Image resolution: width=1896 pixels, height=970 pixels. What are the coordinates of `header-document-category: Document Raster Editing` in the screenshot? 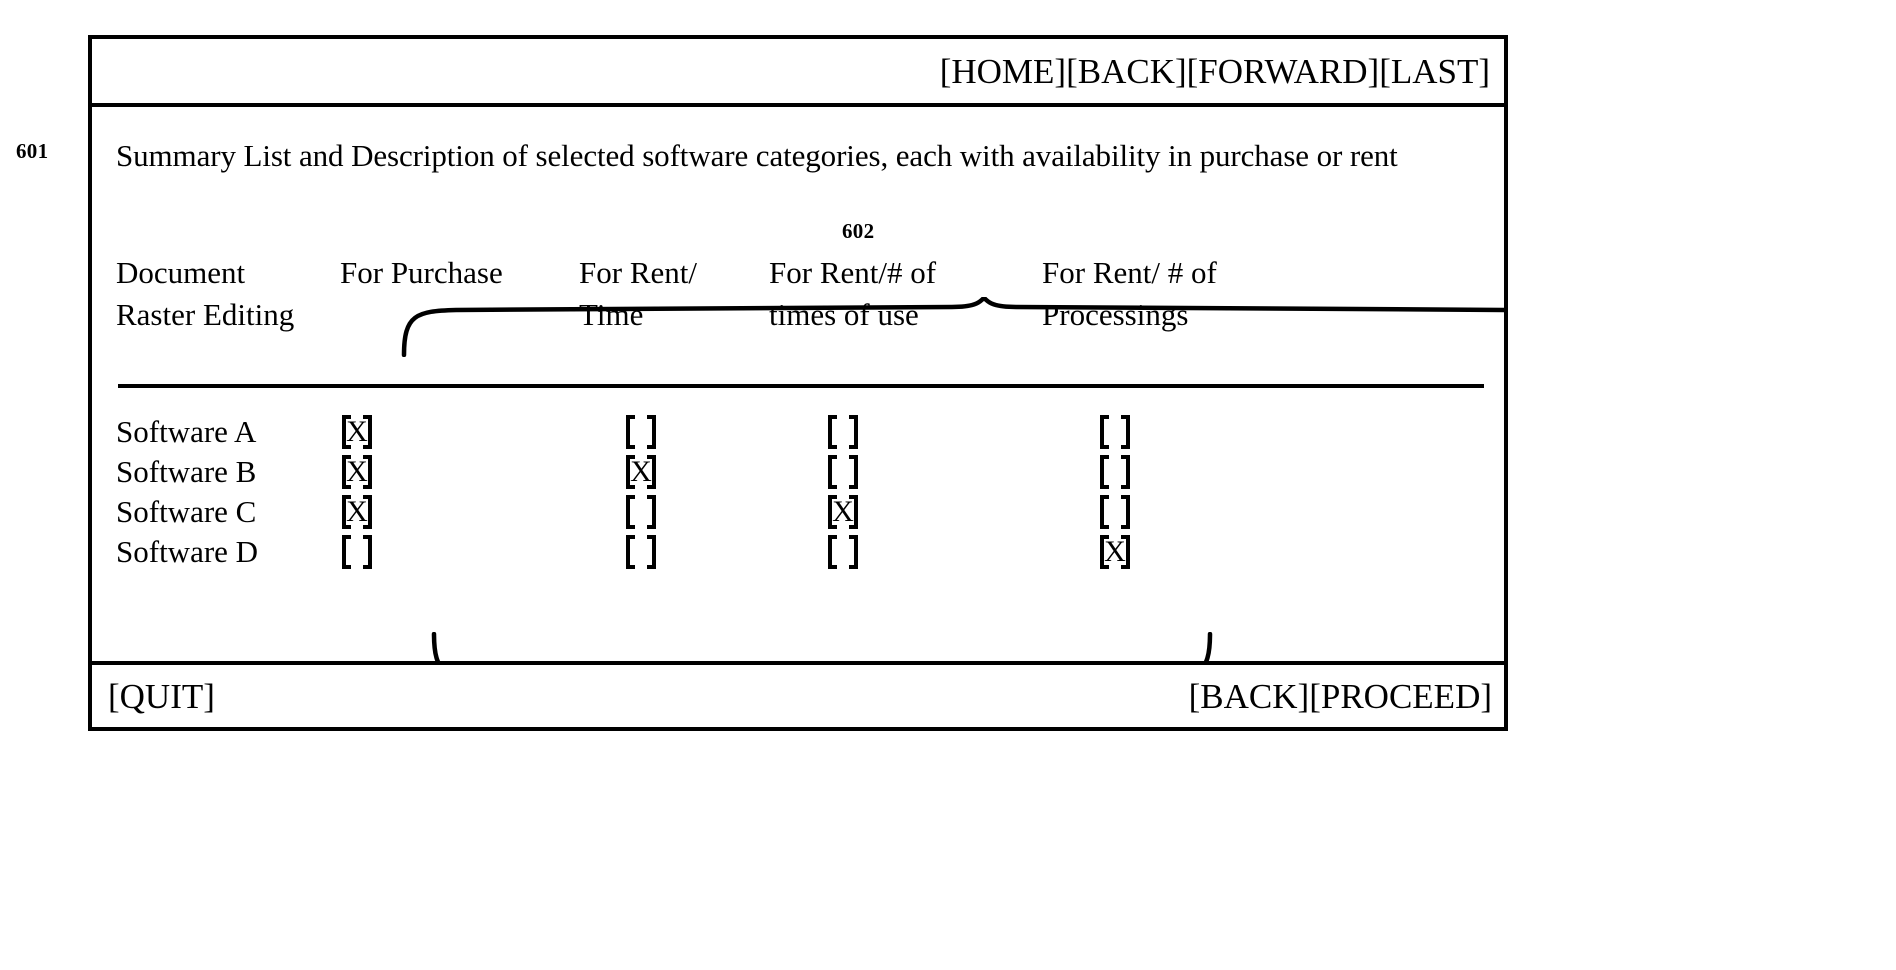 It's located at (205, 293).